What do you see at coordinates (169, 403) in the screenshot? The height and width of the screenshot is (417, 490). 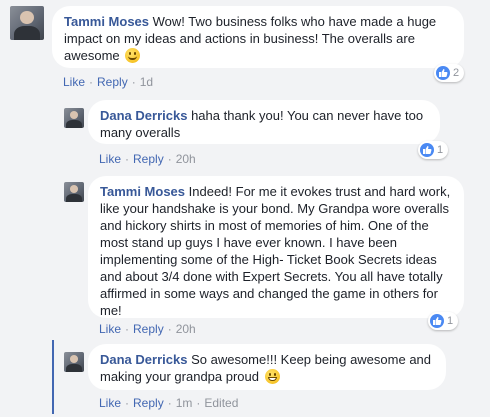 I see `comment-actions: Like · Reply · 1m · Edited` at bounding box center [169, 403].